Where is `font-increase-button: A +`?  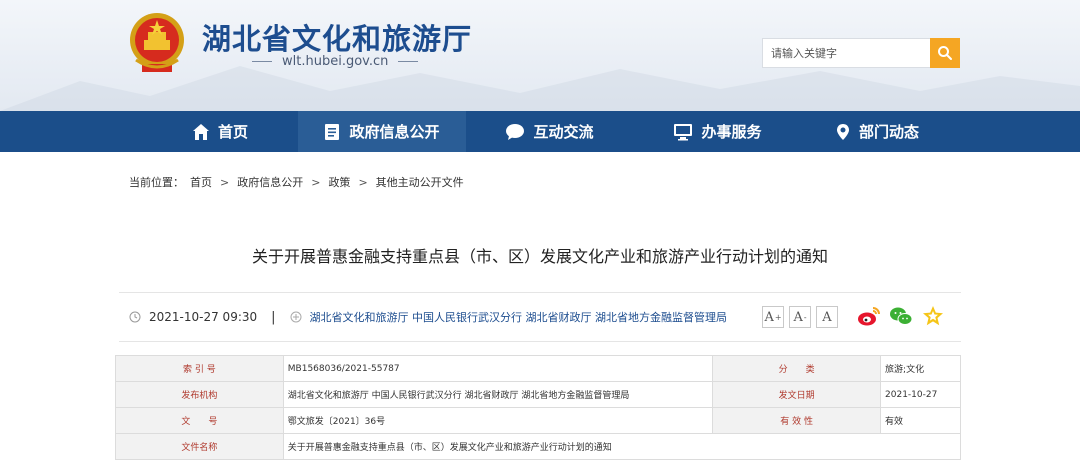 font-increase-button: A + is located at coordinates (773, 317).